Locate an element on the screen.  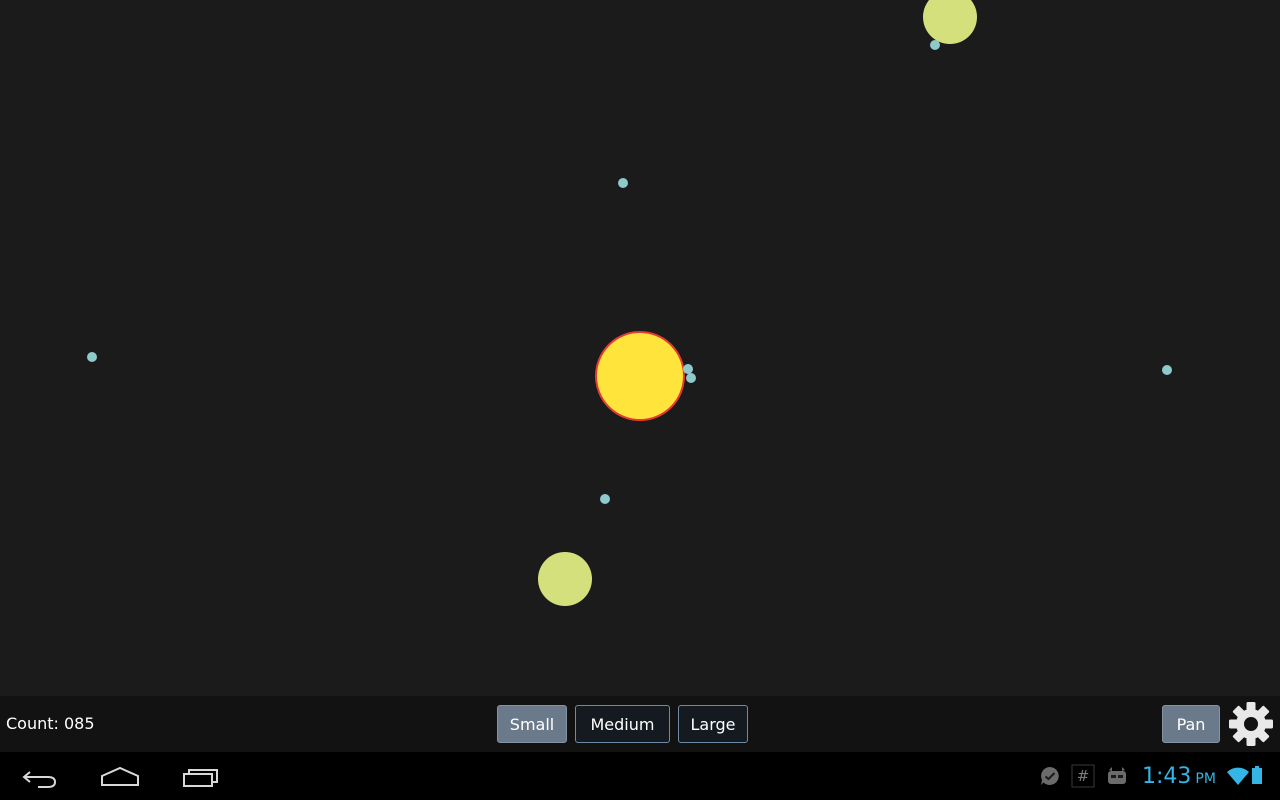
status-clock: 1:43 PM is located at coordinates (1179, 776).